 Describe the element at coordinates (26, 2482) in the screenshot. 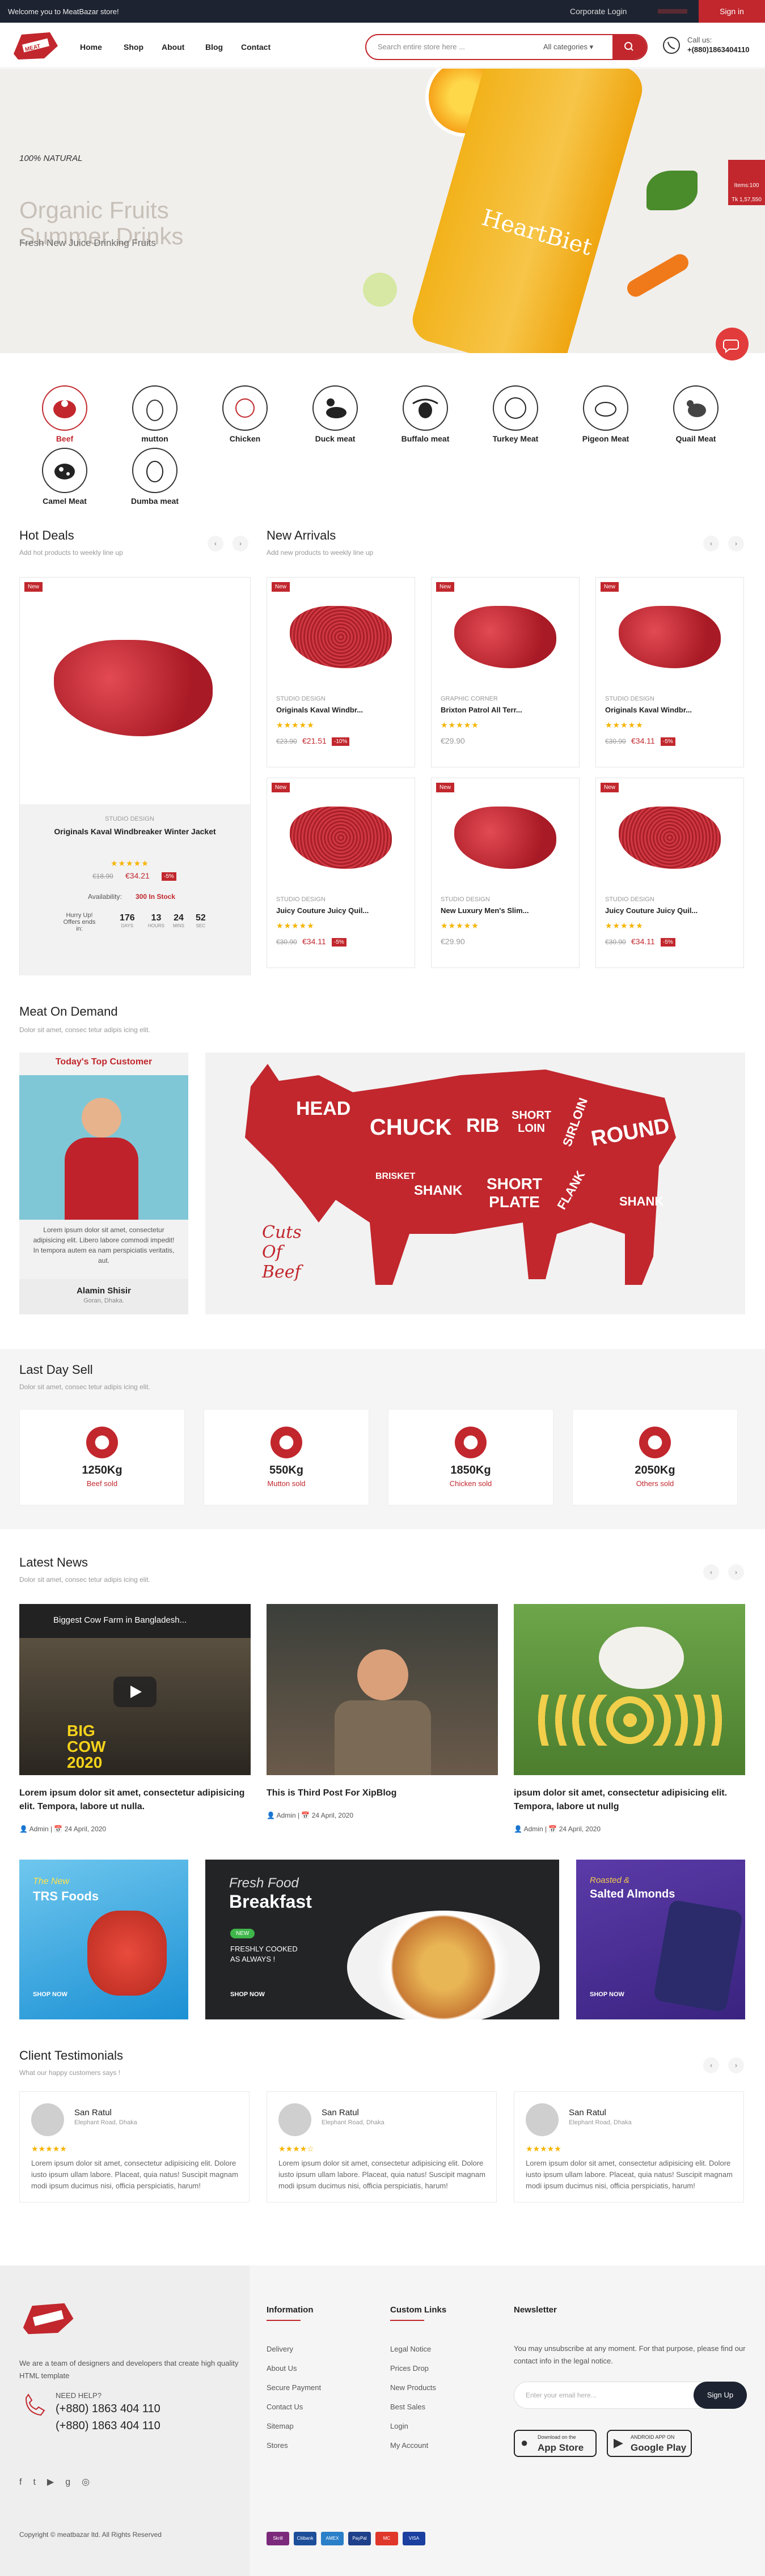

I see `facebook-icon: f` at that location.